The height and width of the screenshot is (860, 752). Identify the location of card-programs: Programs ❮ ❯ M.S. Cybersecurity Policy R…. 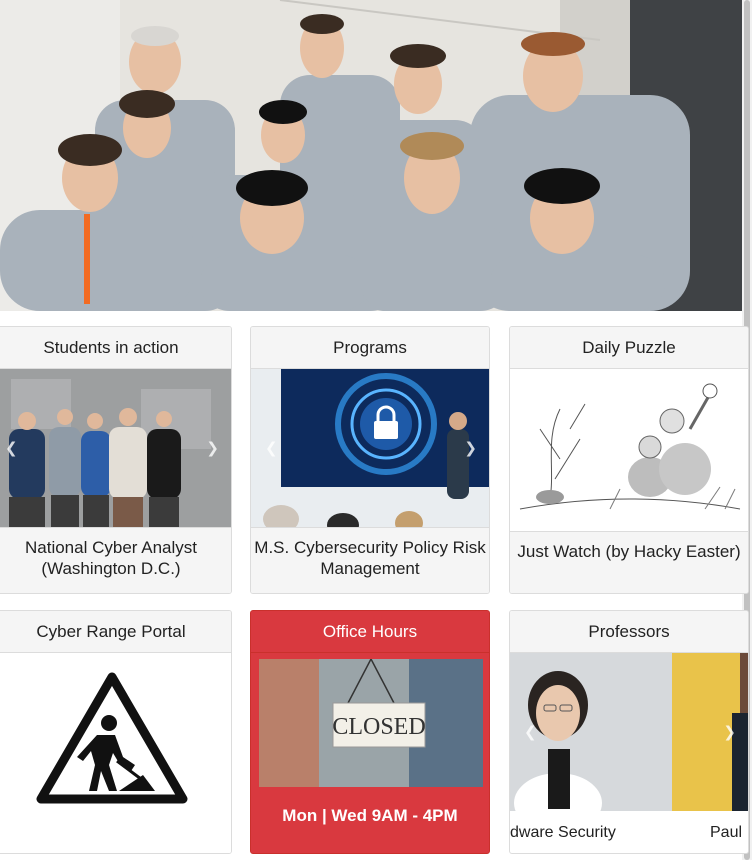
(370, 460).